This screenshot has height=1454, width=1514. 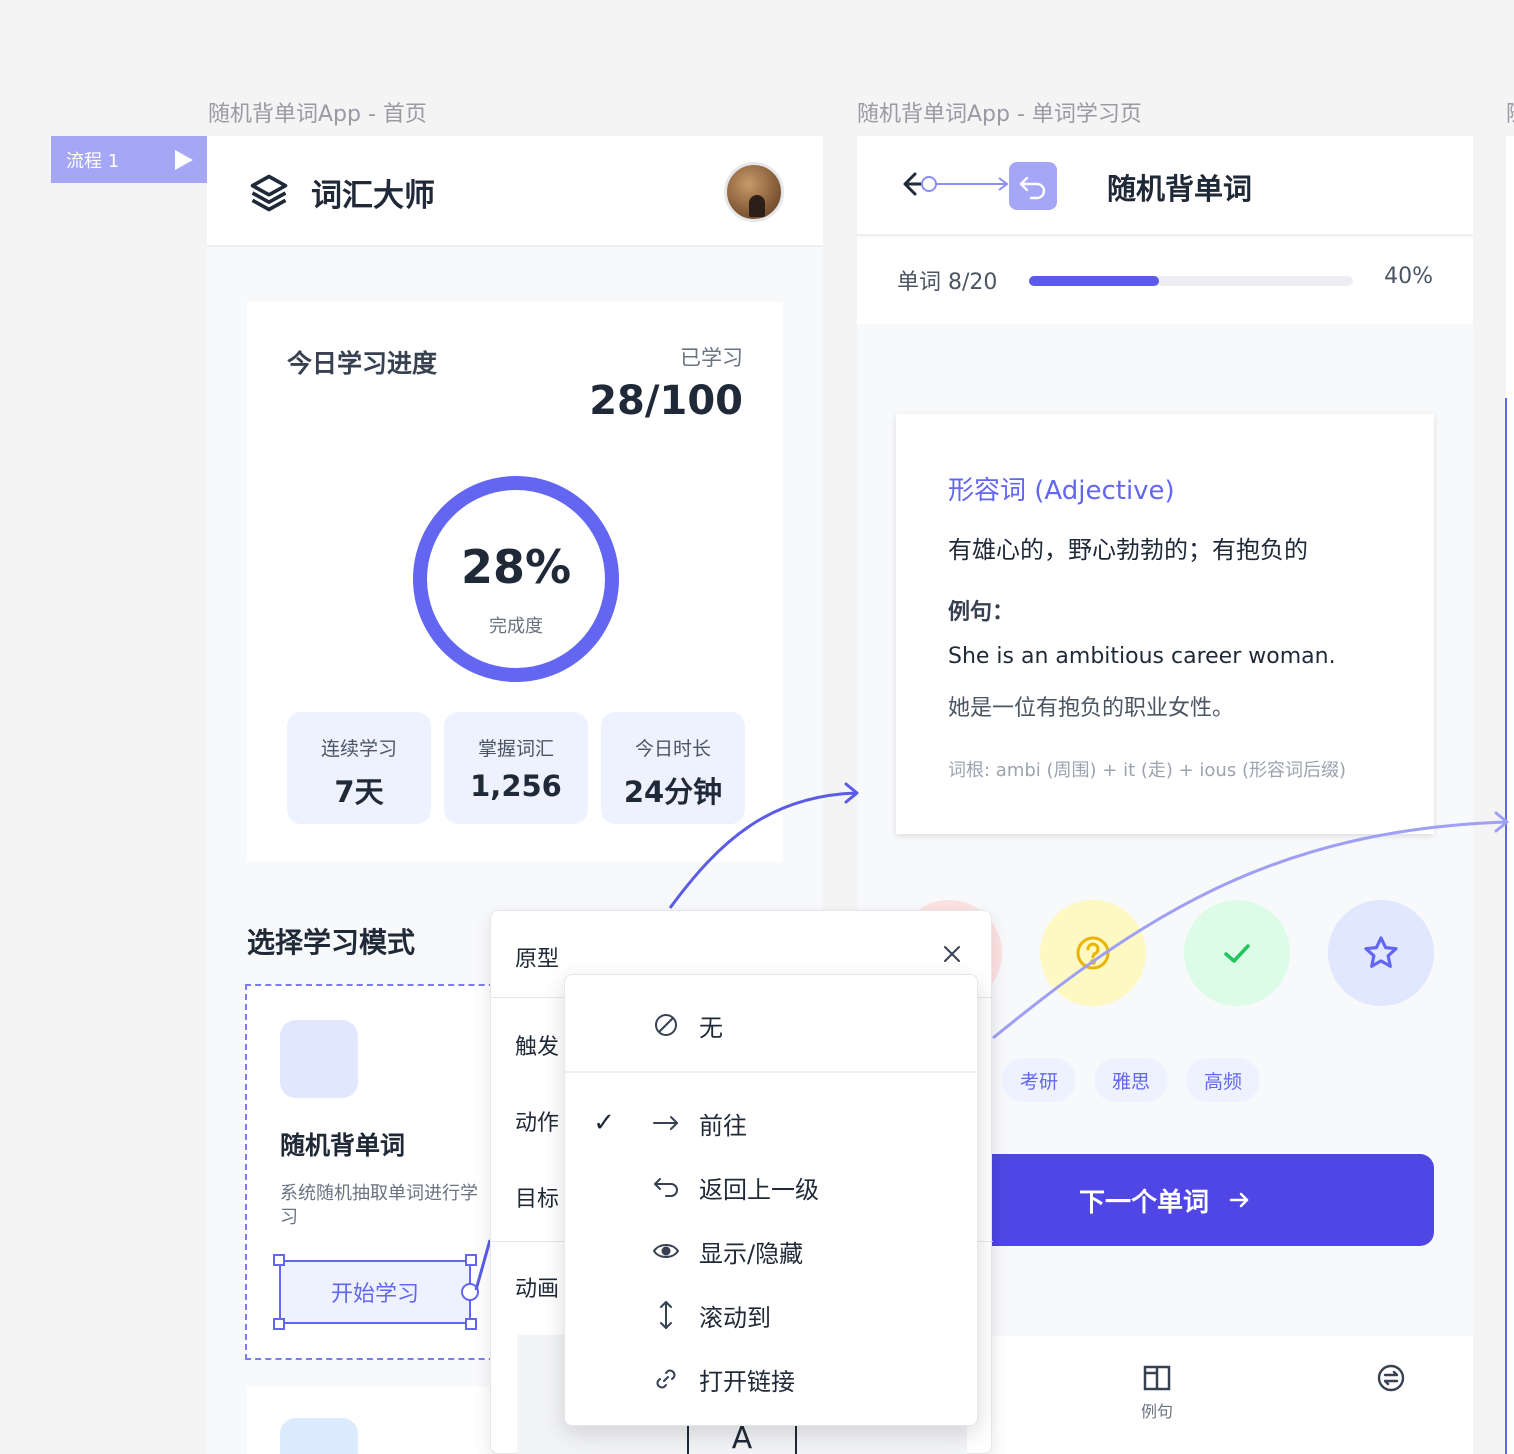 I want to click on option-label: 无, so click(x=711, y=1027).